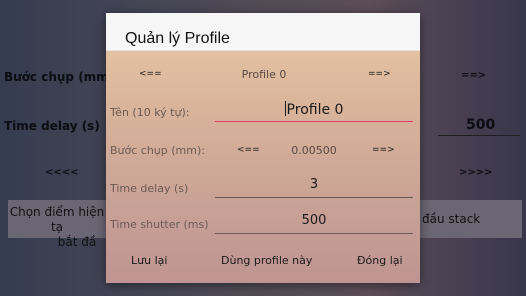  Describe the element at coordinates (264, 74) in the screenshot. I see `profile-current: Profile 0` at that location.